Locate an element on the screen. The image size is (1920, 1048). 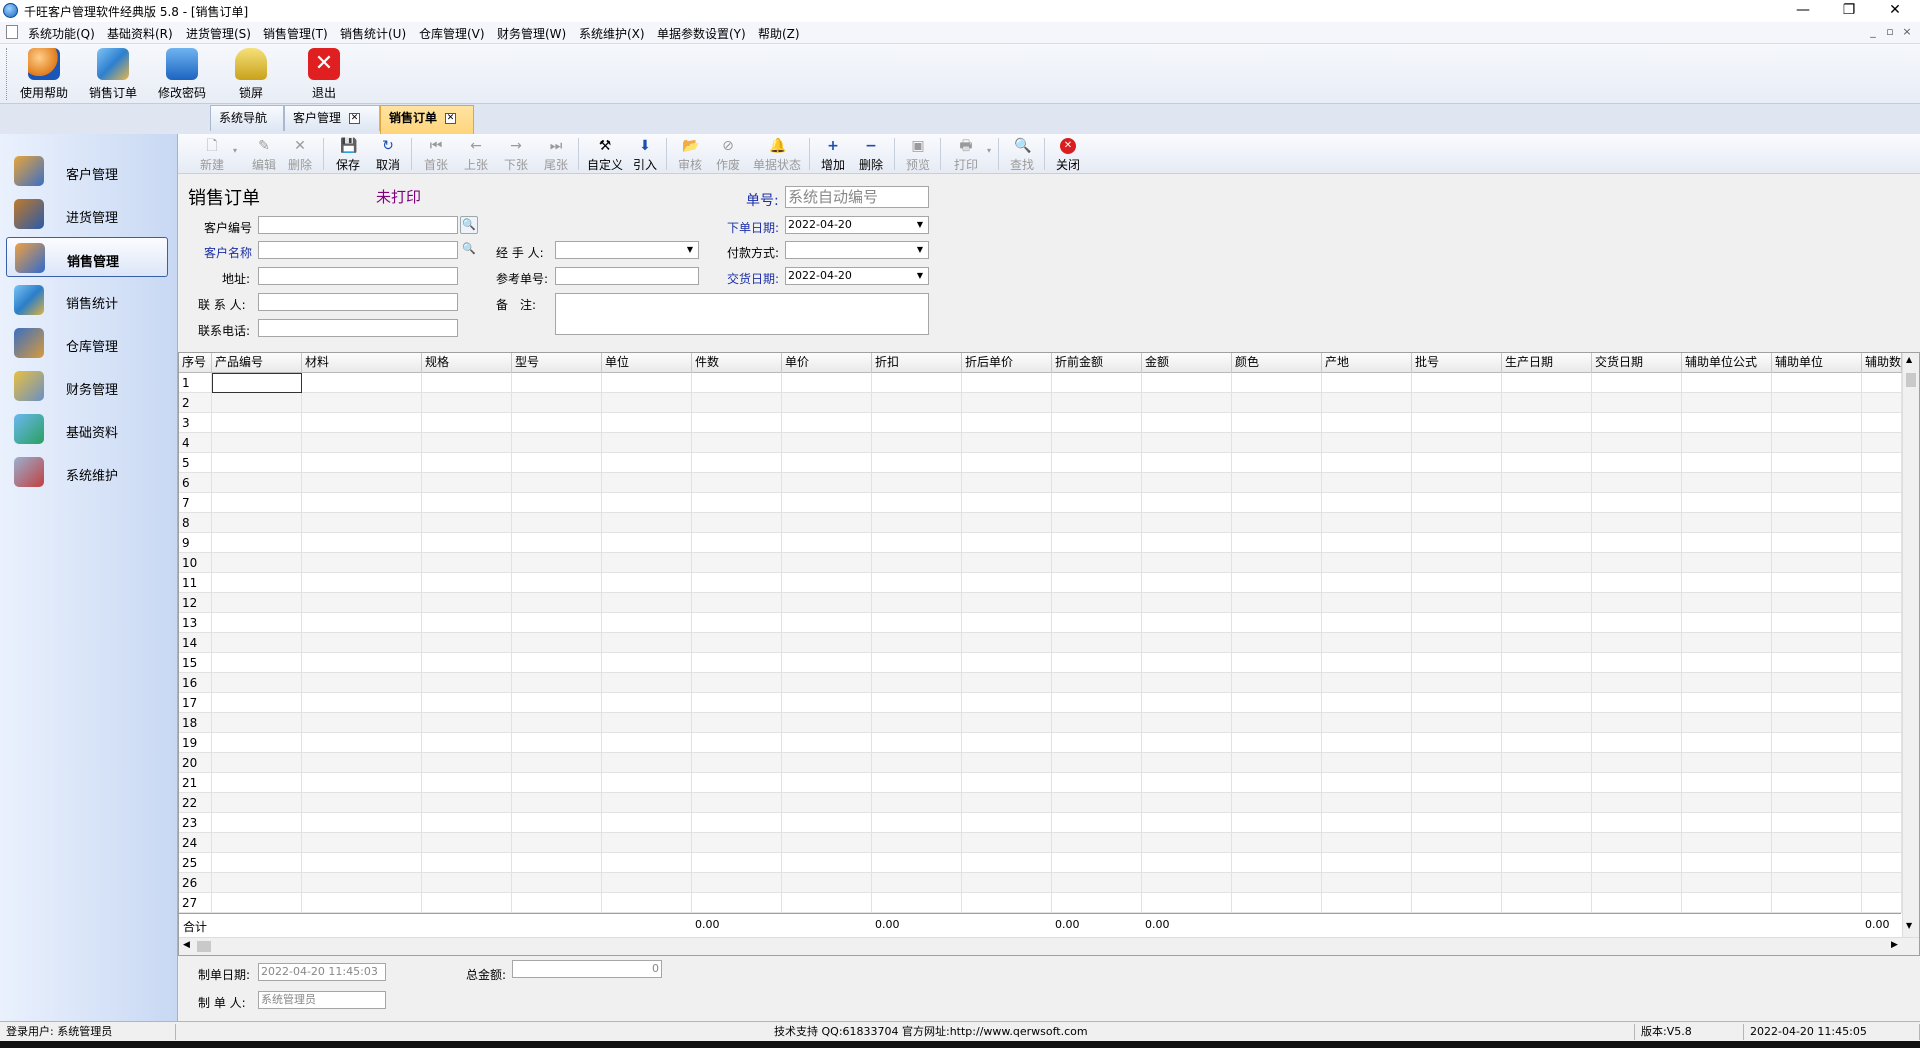
order-date-picker: 2022-04-20 ▼ is located at coordinates (857, 225).